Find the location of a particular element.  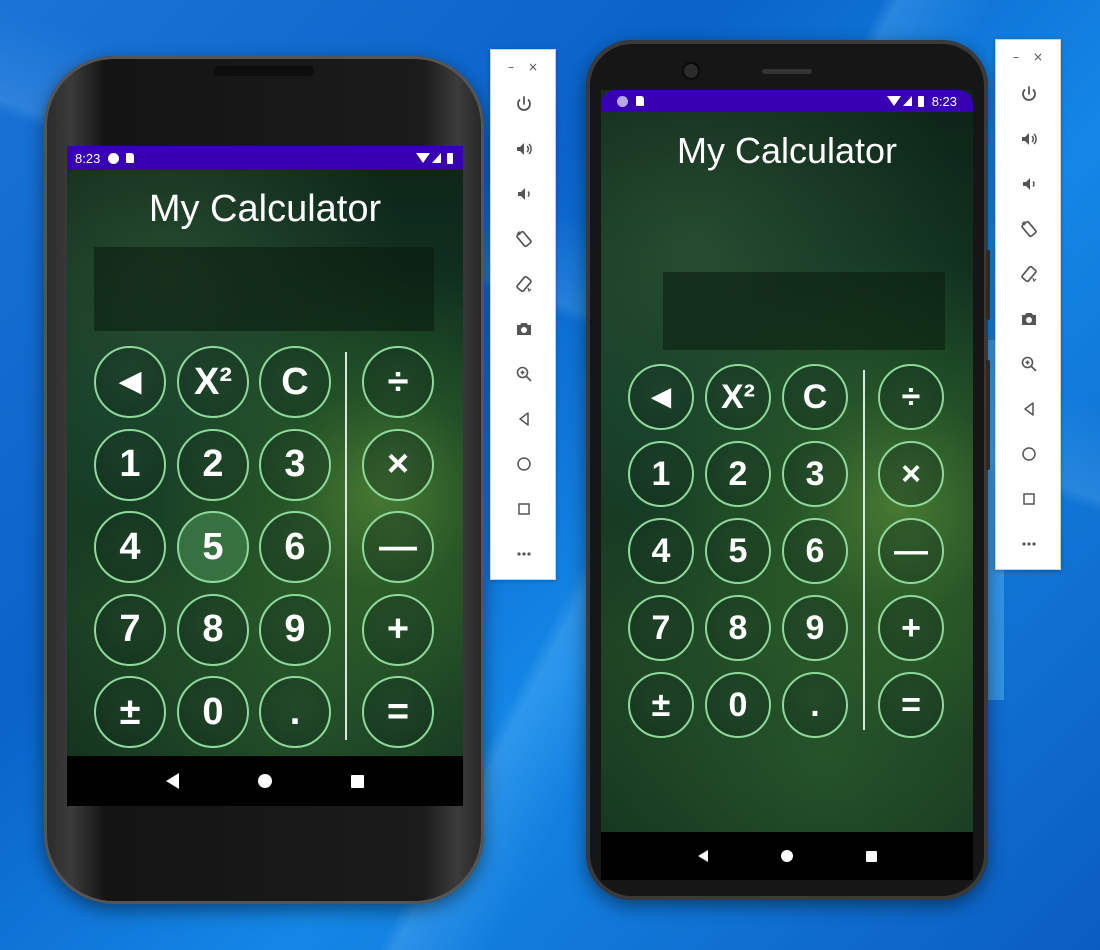

operator-divider is located at coordinates (864, 550).